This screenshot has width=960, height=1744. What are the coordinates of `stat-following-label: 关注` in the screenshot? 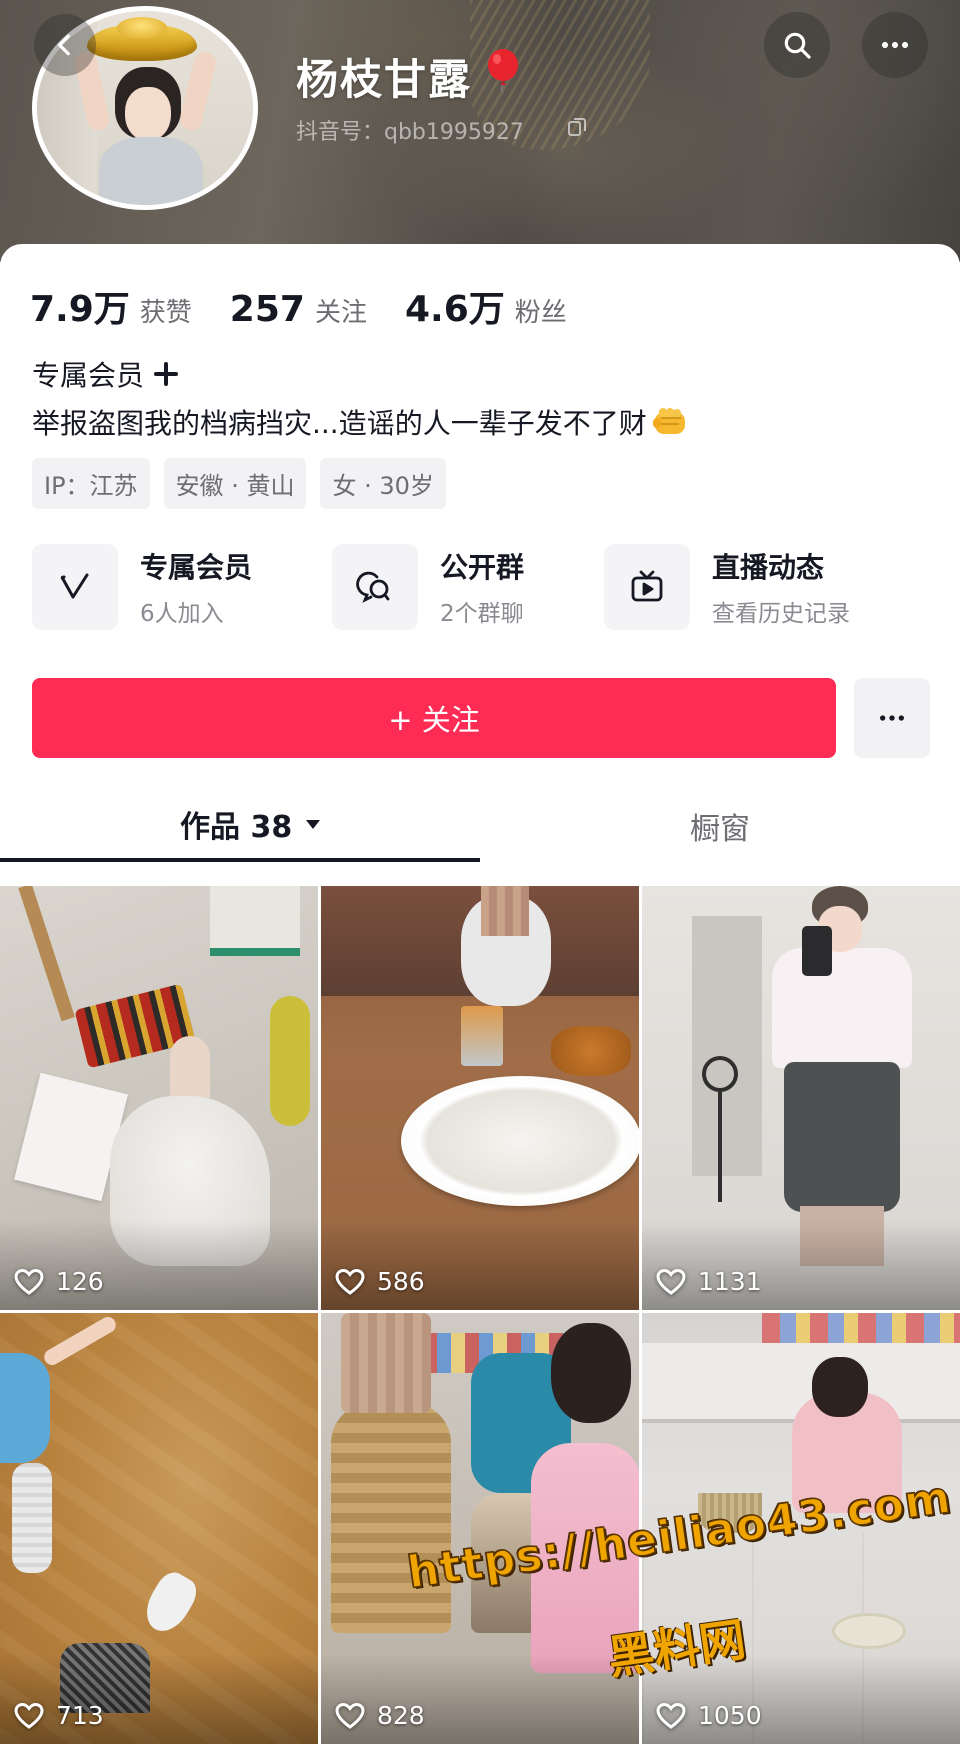 It's located at (340, 313).